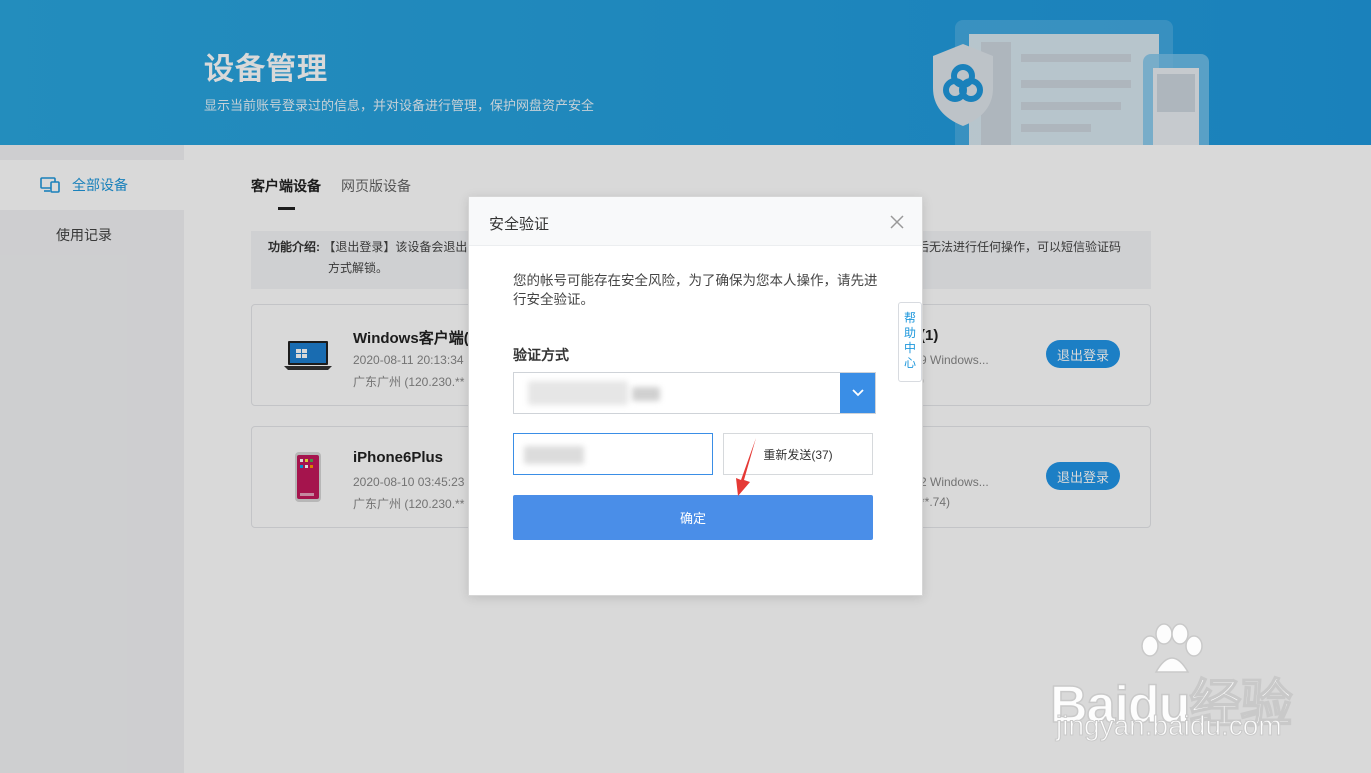  What do you see at coordinates (693, 517) in the screenshot?
I see `confirm-button: 确定` at bounding box center [693, 517].